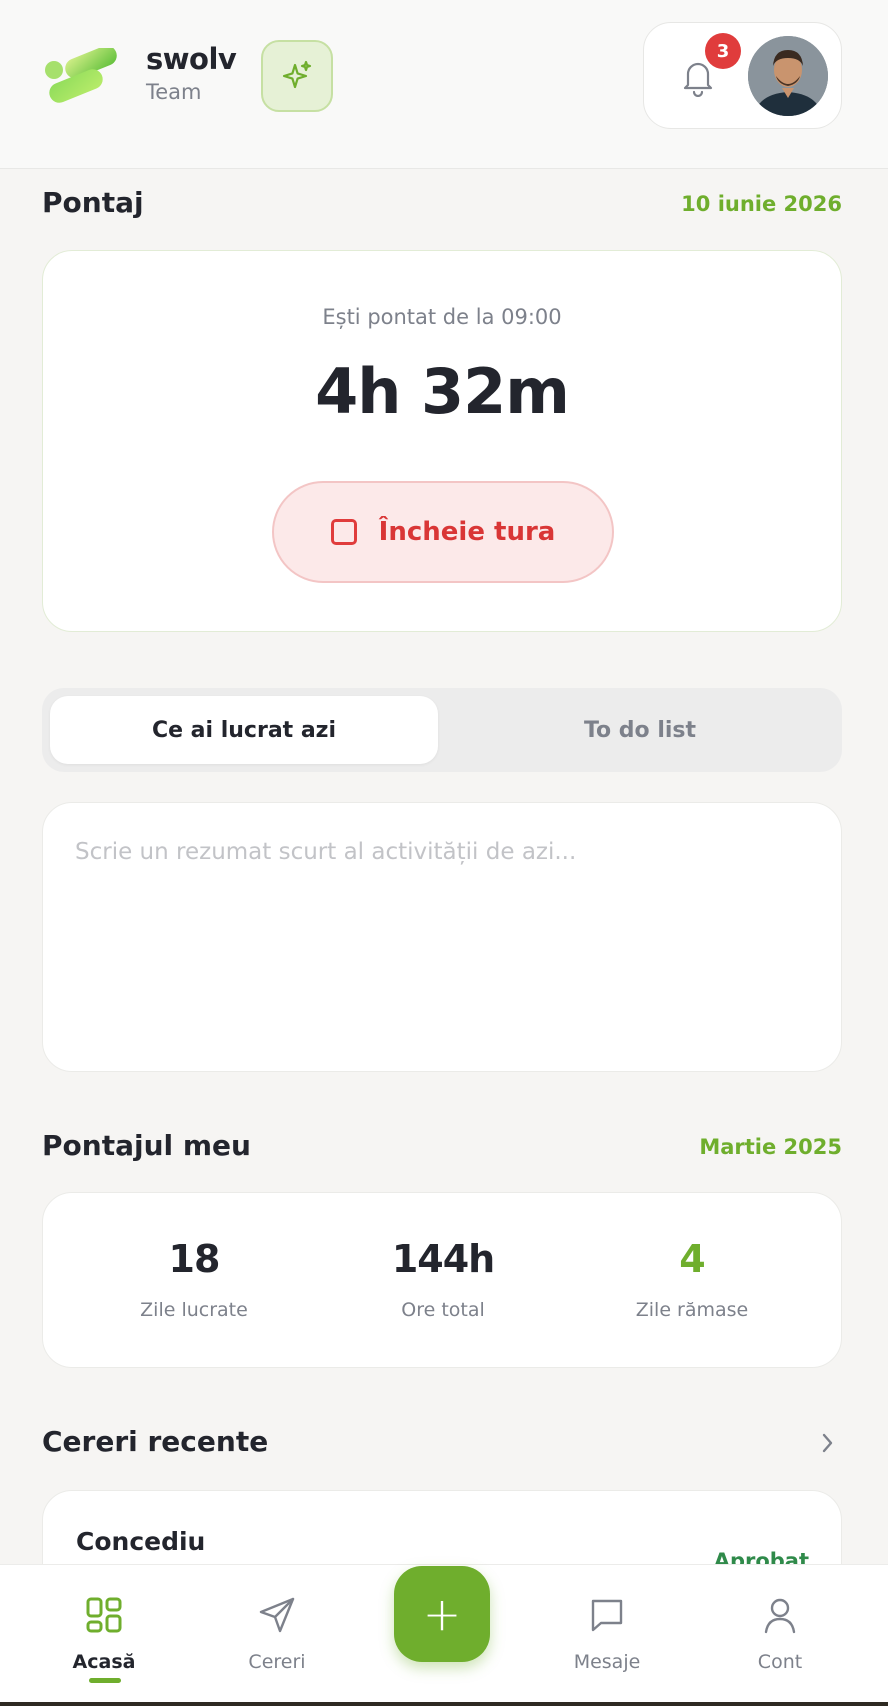 The image size is (888, 1706). I want to click on grid-icon, so click(104, 1615).